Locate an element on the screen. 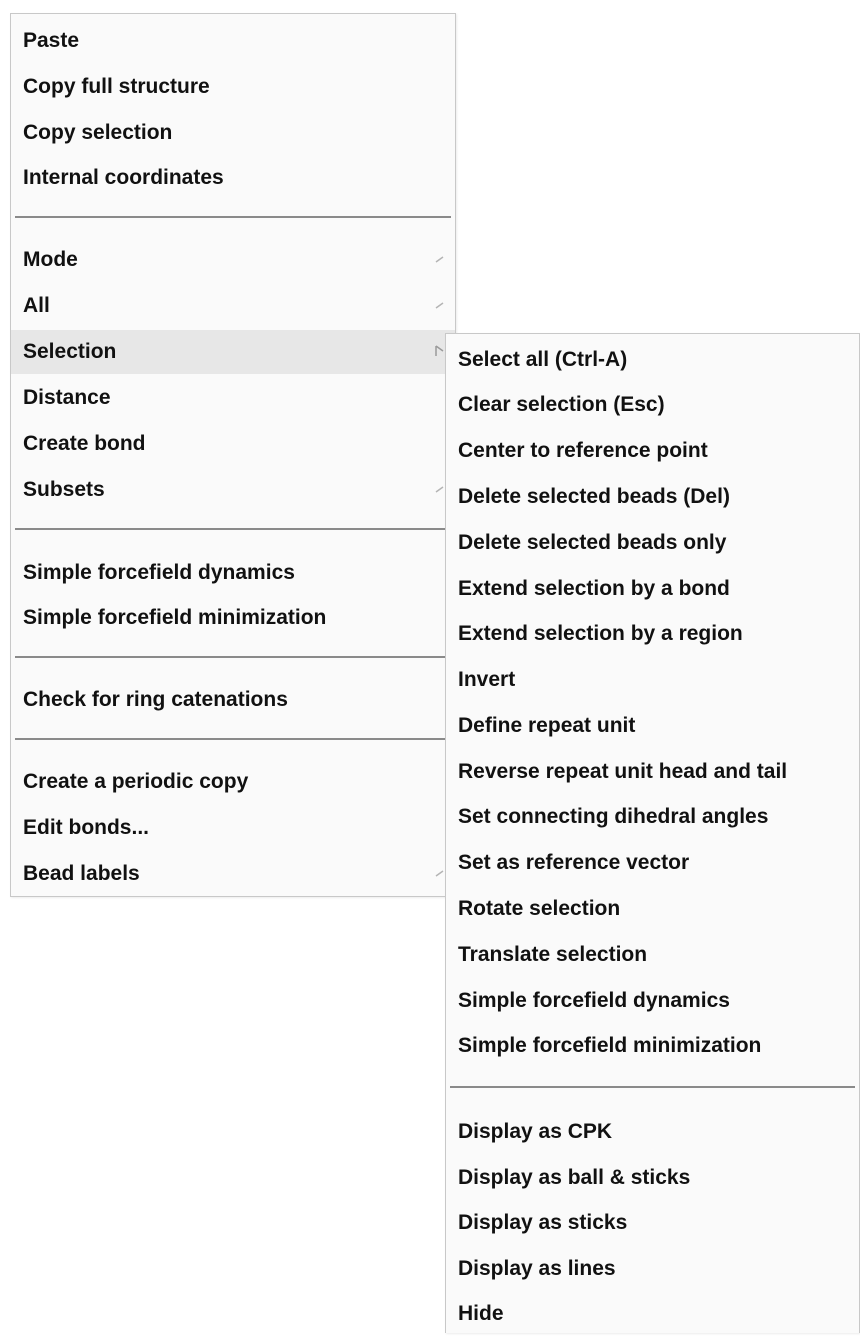 This screenshot has width=860, height=1336. submenu-item-hide: Hide is located at coordinates (652, 1314).